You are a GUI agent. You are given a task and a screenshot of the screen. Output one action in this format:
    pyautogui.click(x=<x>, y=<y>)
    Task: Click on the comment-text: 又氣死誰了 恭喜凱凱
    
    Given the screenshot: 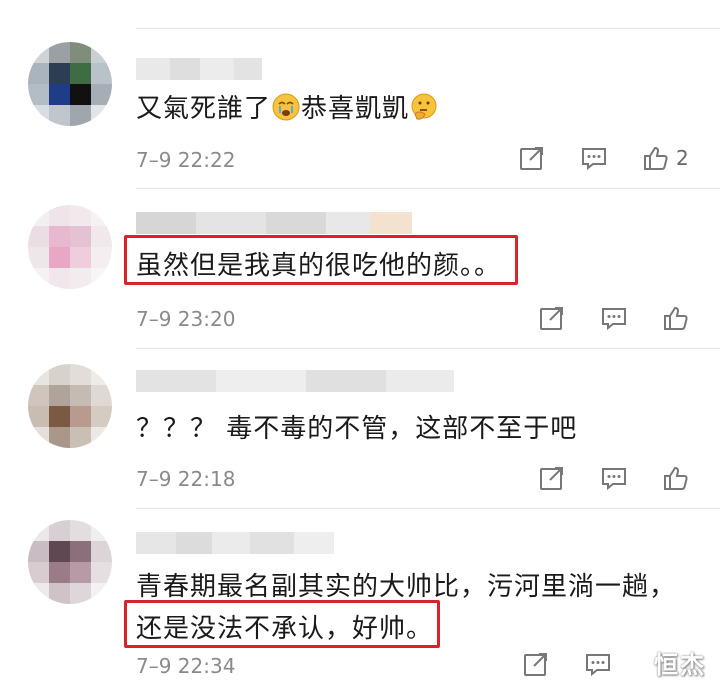 What is the action you would take?
    pyautogui.click(x=287, y=106)
    